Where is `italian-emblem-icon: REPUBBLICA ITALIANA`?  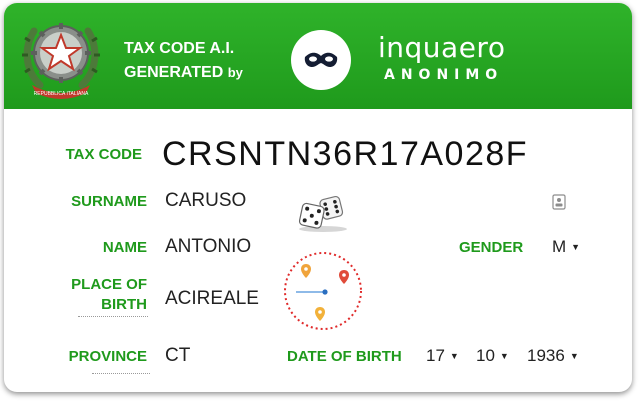
italian-emblem-icon: REPUBBLICA ITALIANA is located at coordinates (61, 61).